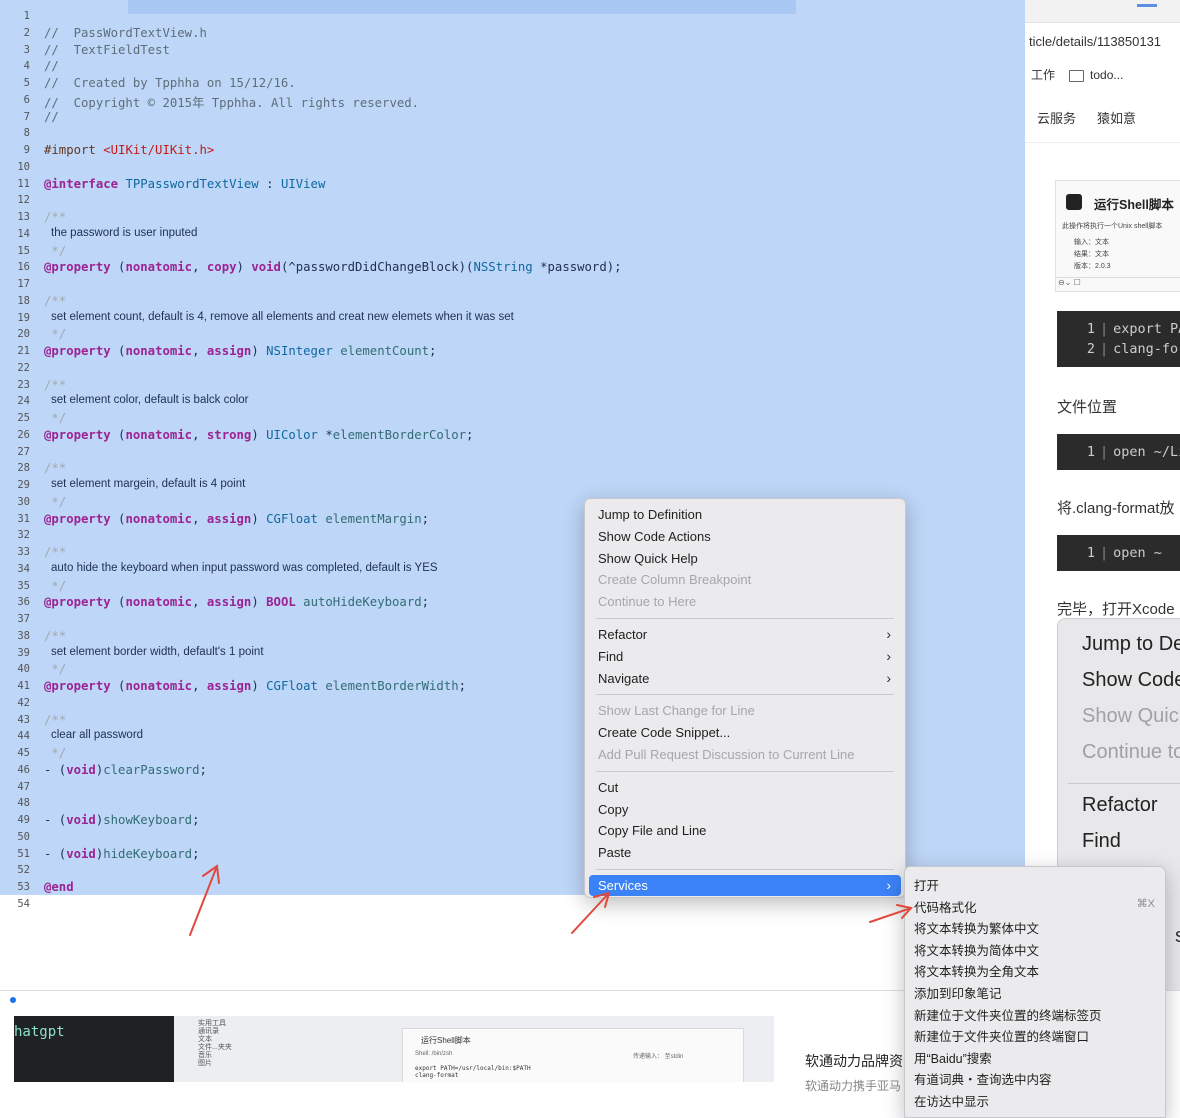 This screenshot has height=1118, width=1180. What do you see at coordinates (23, 602) in the screenshot?
I see `line-number: 36` at bounding box center [23, 602].